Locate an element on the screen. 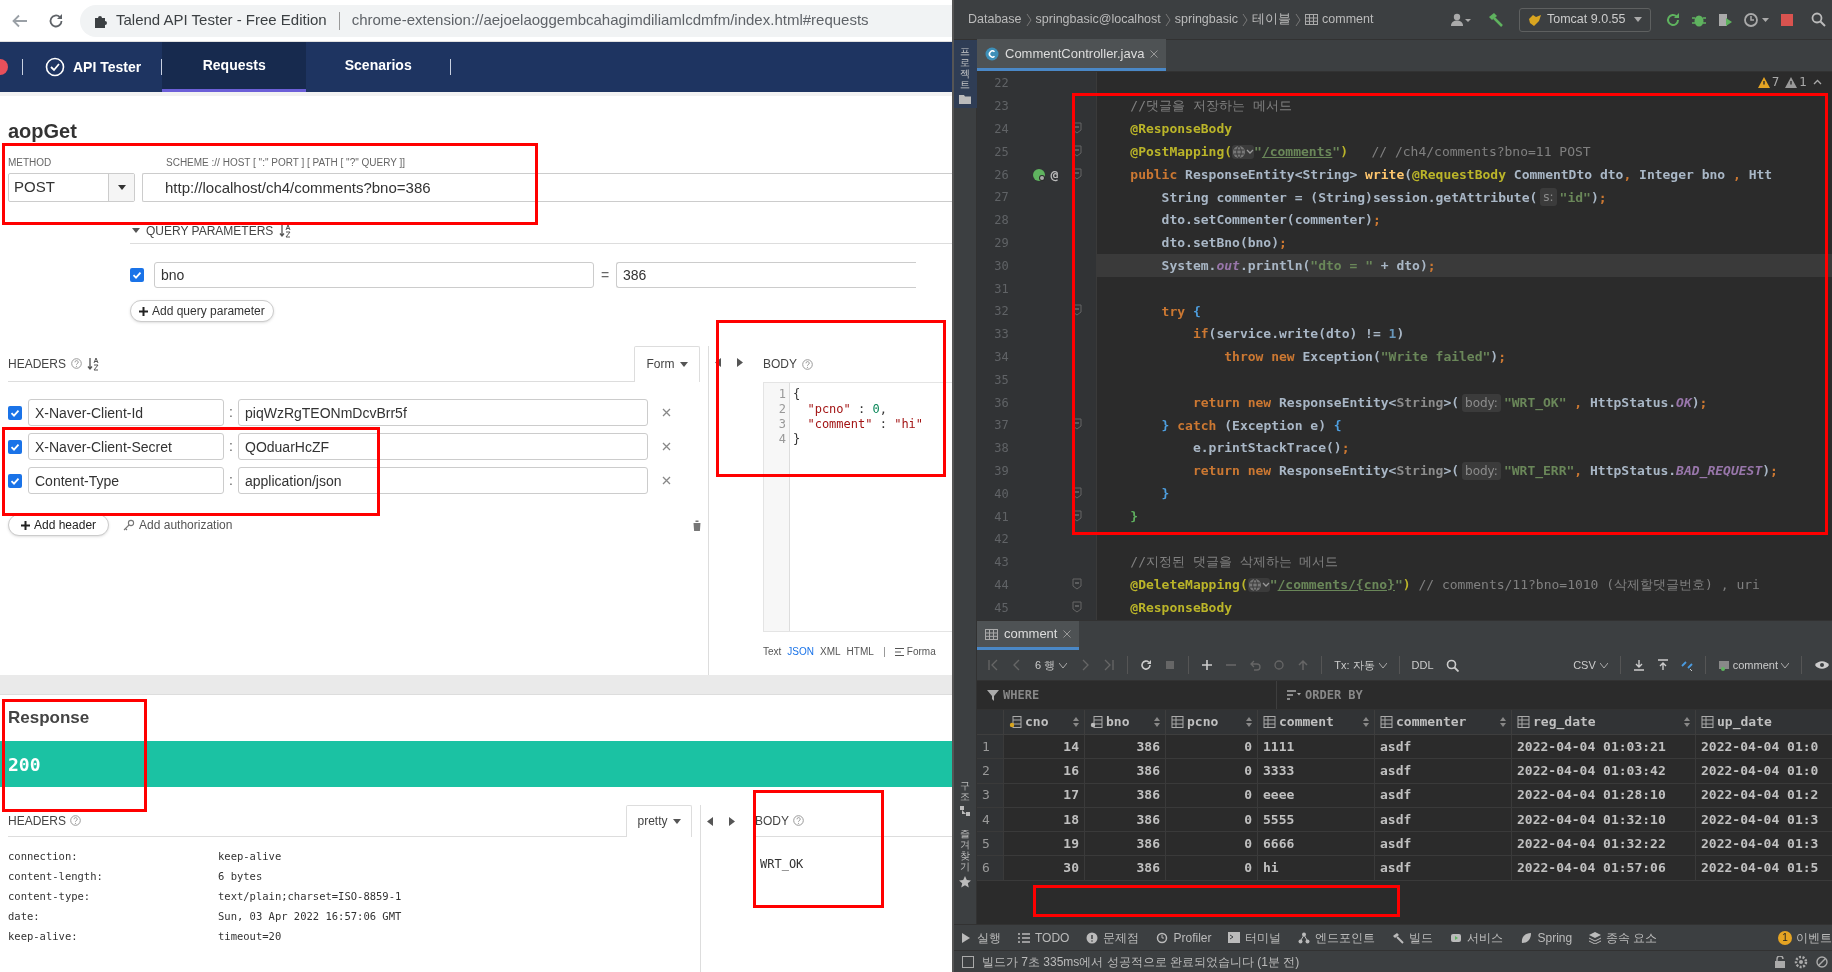 This screenshot has width=1832, height=972. order-by-field: ORDER BY is located at coordinates (1554, 695).